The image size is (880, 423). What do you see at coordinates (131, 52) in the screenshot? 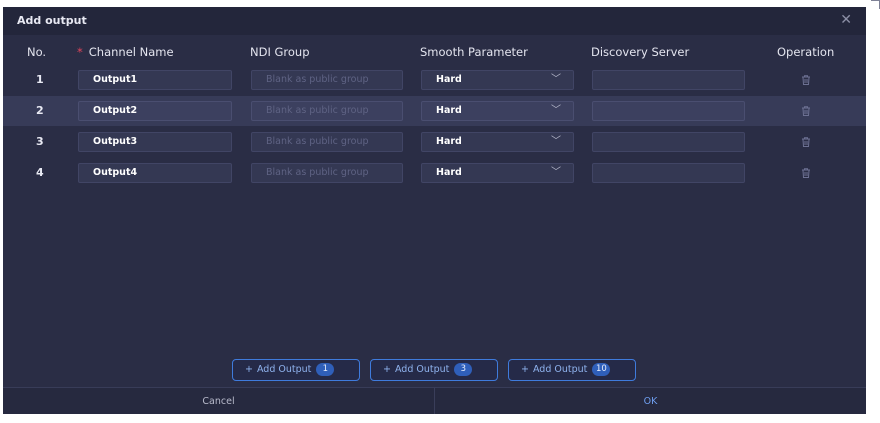
I see `column-channel-name-label: Channel Name` at bounding box center [131, 52].